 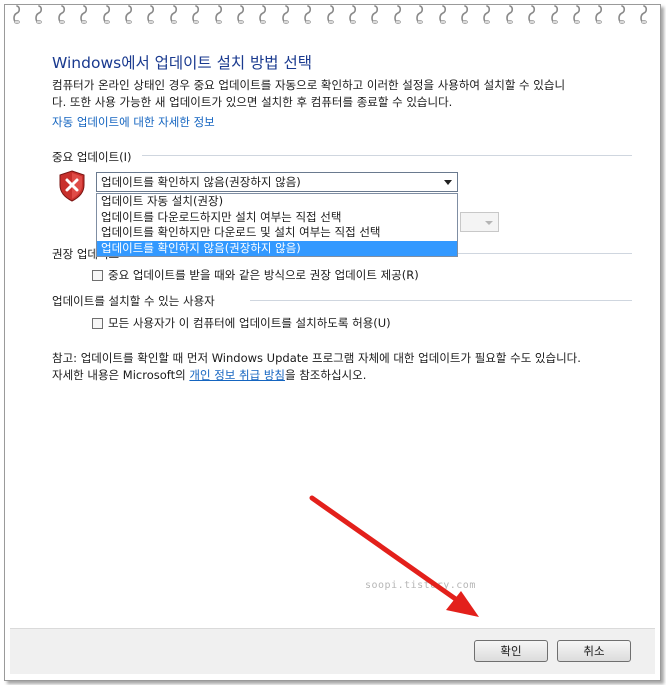 I want to click on recommended-updates-checkbox, so click(x=97, y=275).